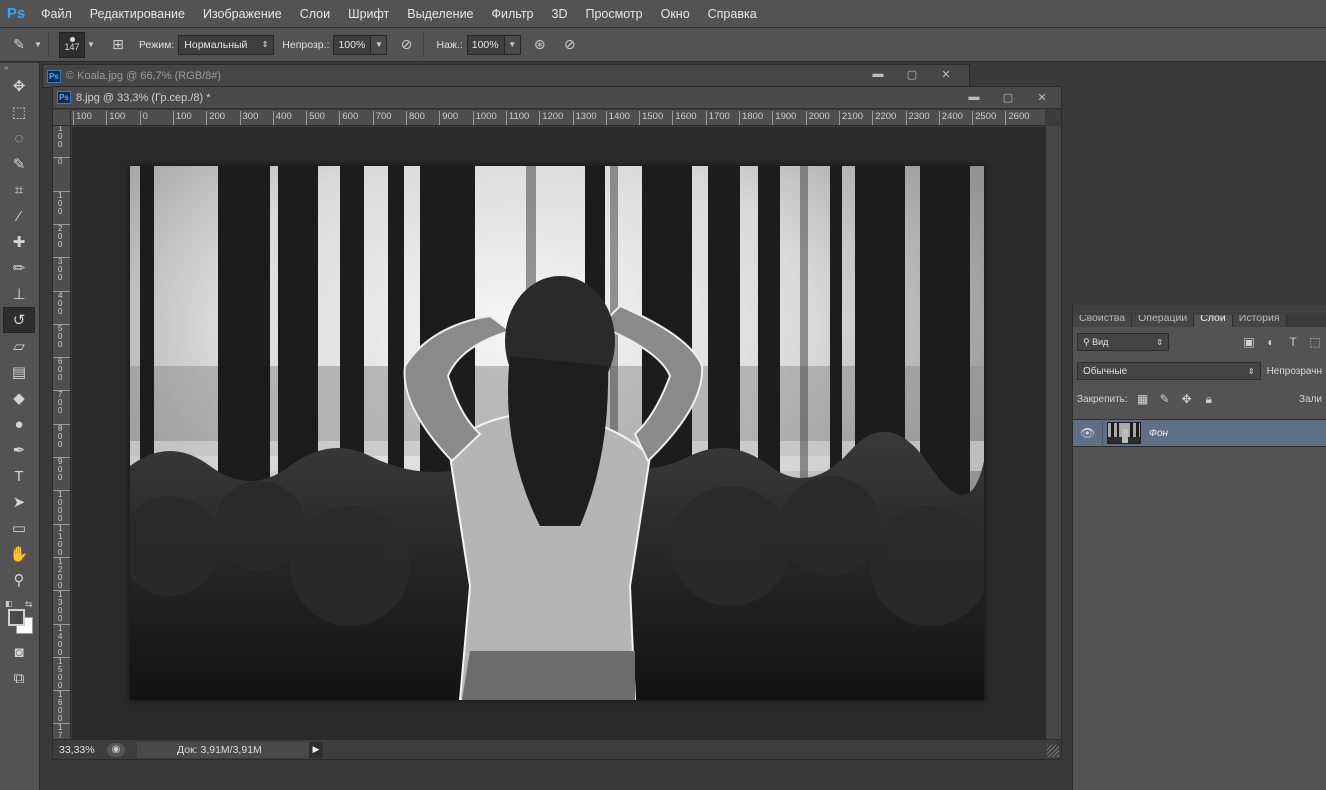  I want to click on lock-position-icon: ✥, so click(1187, 399).